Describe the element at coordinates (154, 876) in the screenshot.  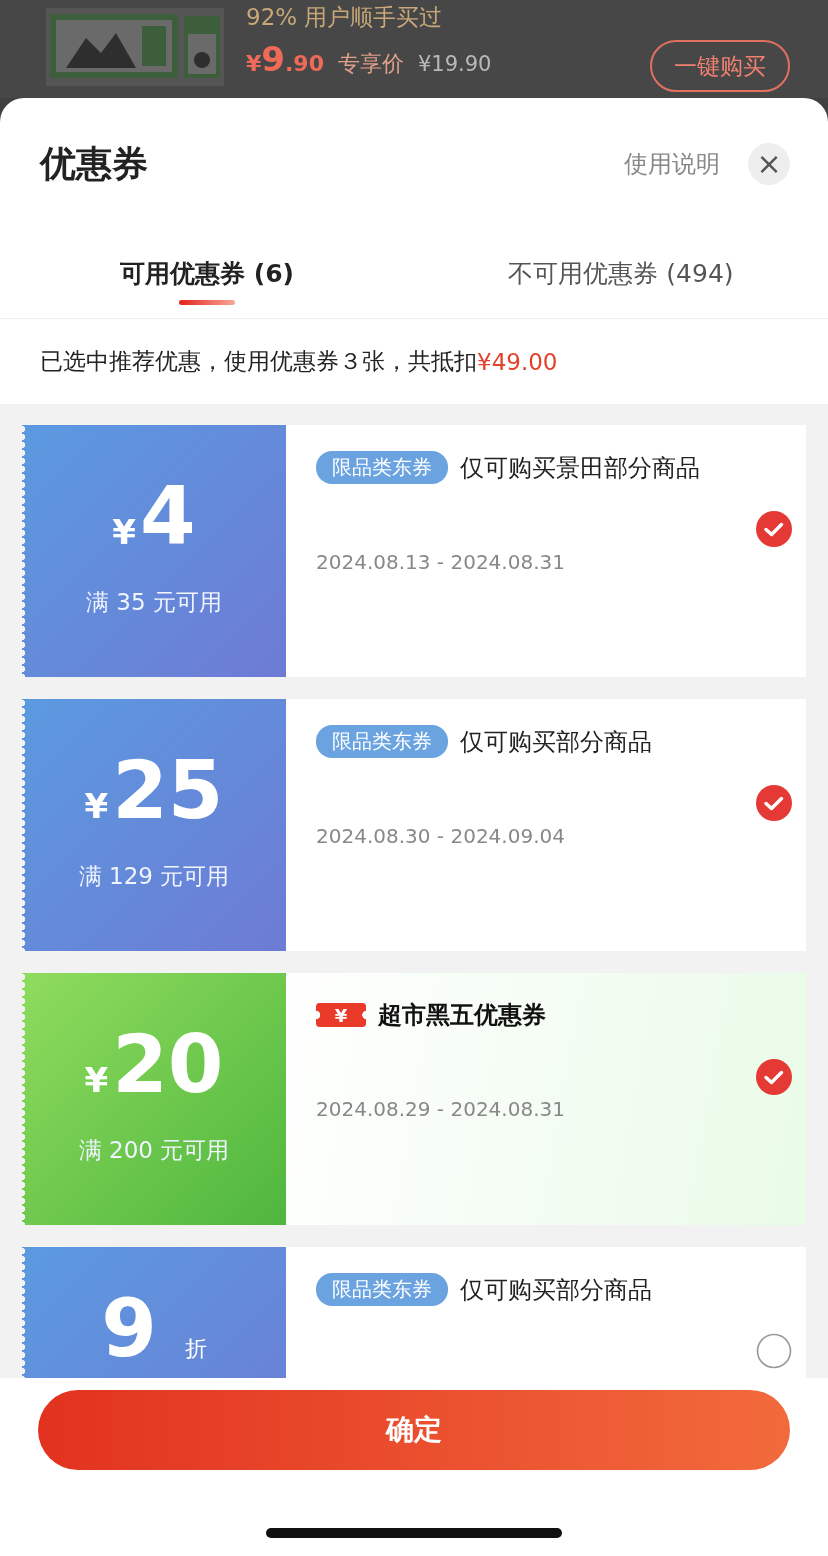
I see `coupon-condition: 满 129 元可用` at that location.